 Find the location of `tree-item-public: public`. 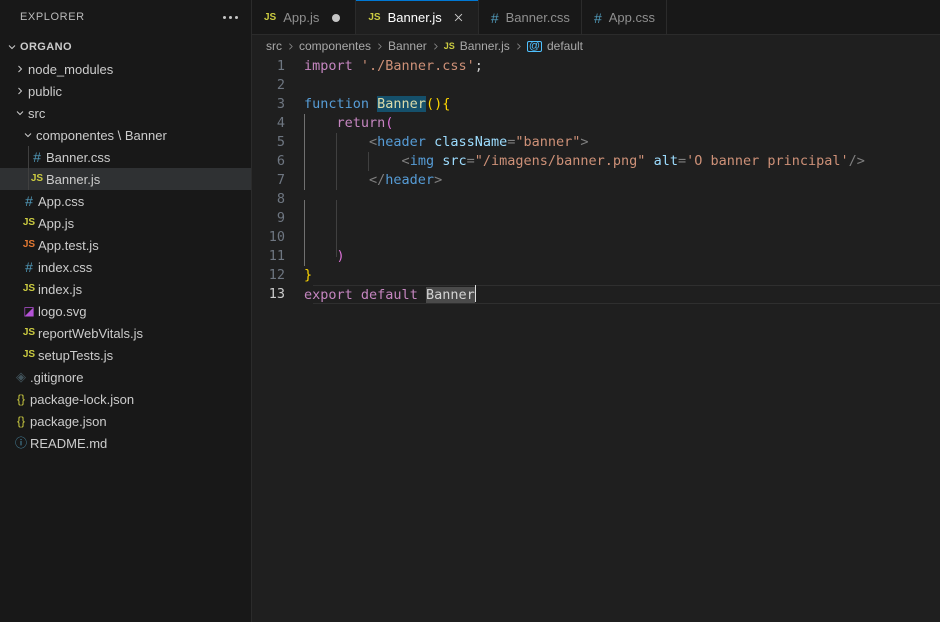

tree-item-public: public is located at coordinates (125, 91).